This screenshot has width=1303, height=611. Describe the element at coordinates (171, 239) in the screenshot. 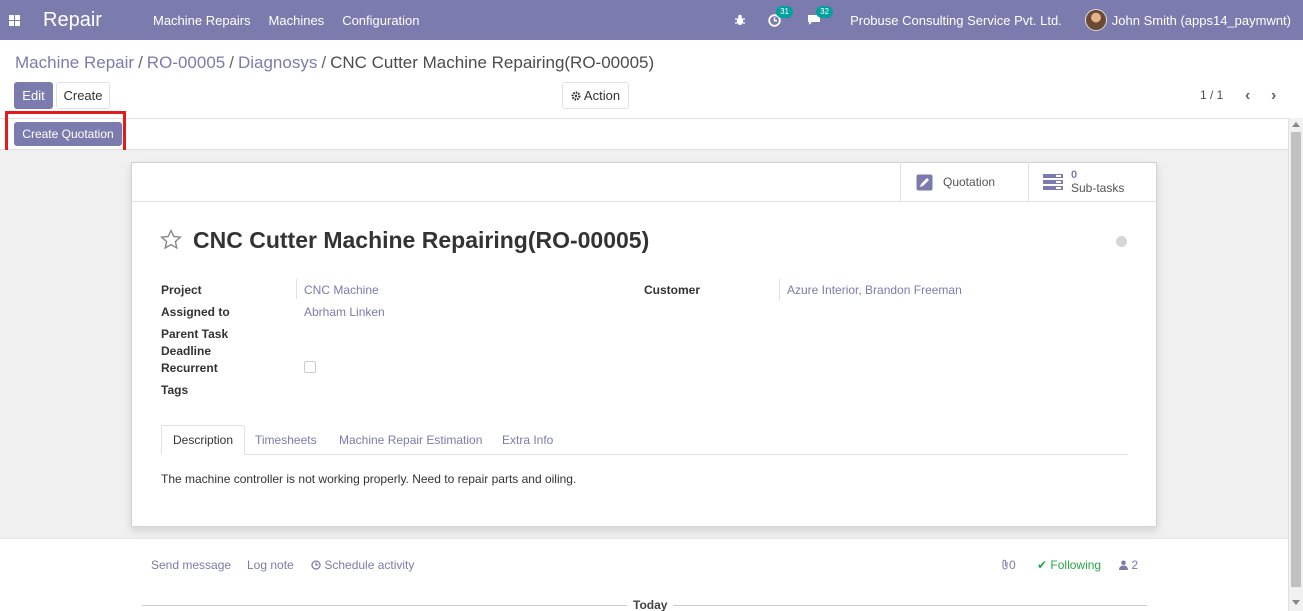

I see `star-icon` at that location.